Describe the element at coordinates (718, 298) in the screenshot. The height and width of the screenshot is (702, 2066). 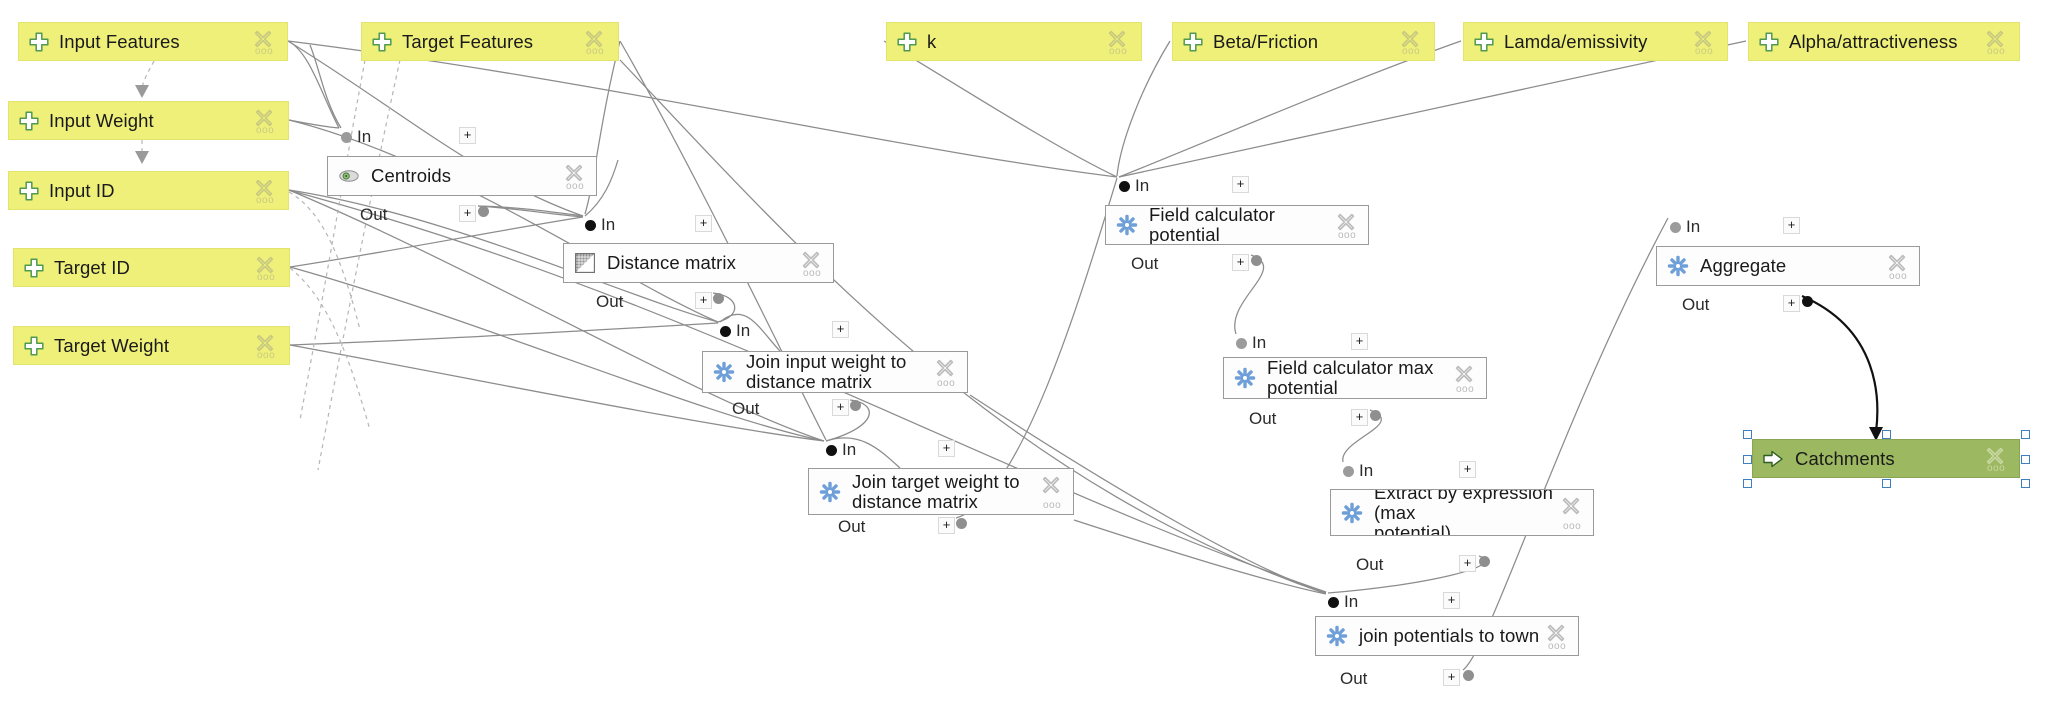
I see `connector-knob-distance-matrix-out` at that location.